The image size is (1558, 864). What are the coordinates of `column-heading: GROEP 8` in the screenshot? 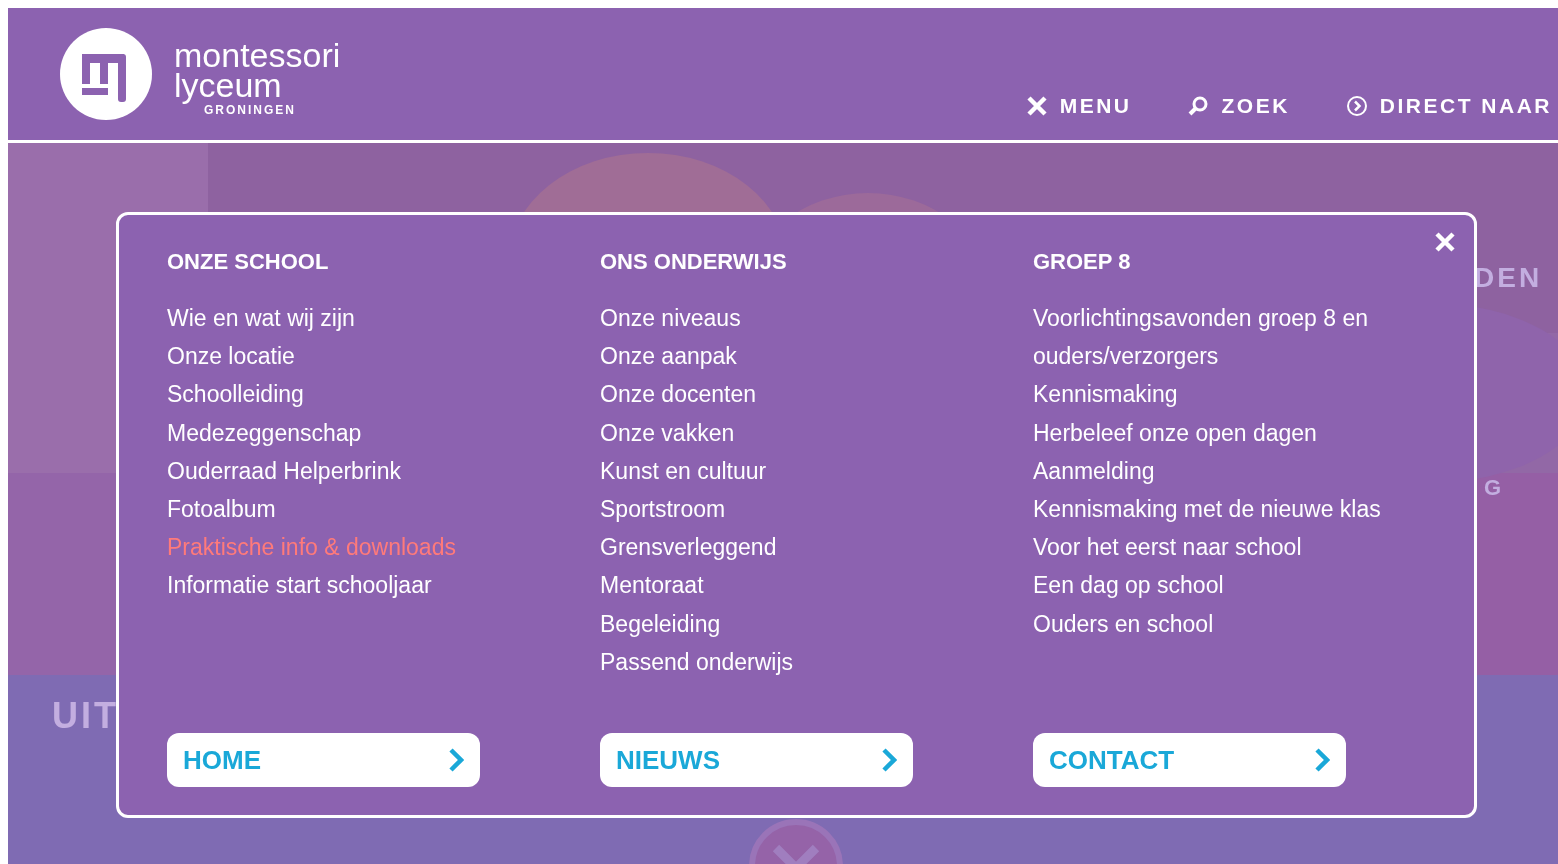 It's located at (1082, 262).